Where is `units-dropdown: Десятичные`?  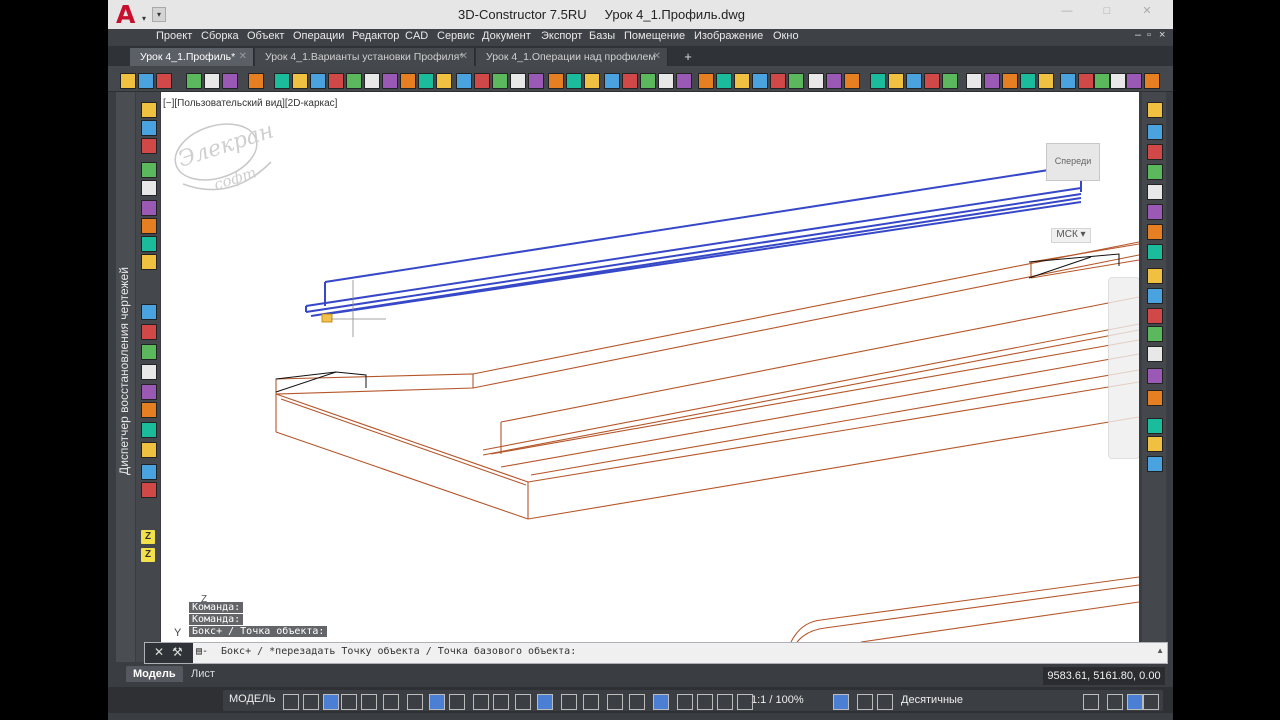
units-dropdown: Десятичные is located at coordinates (932, 700).